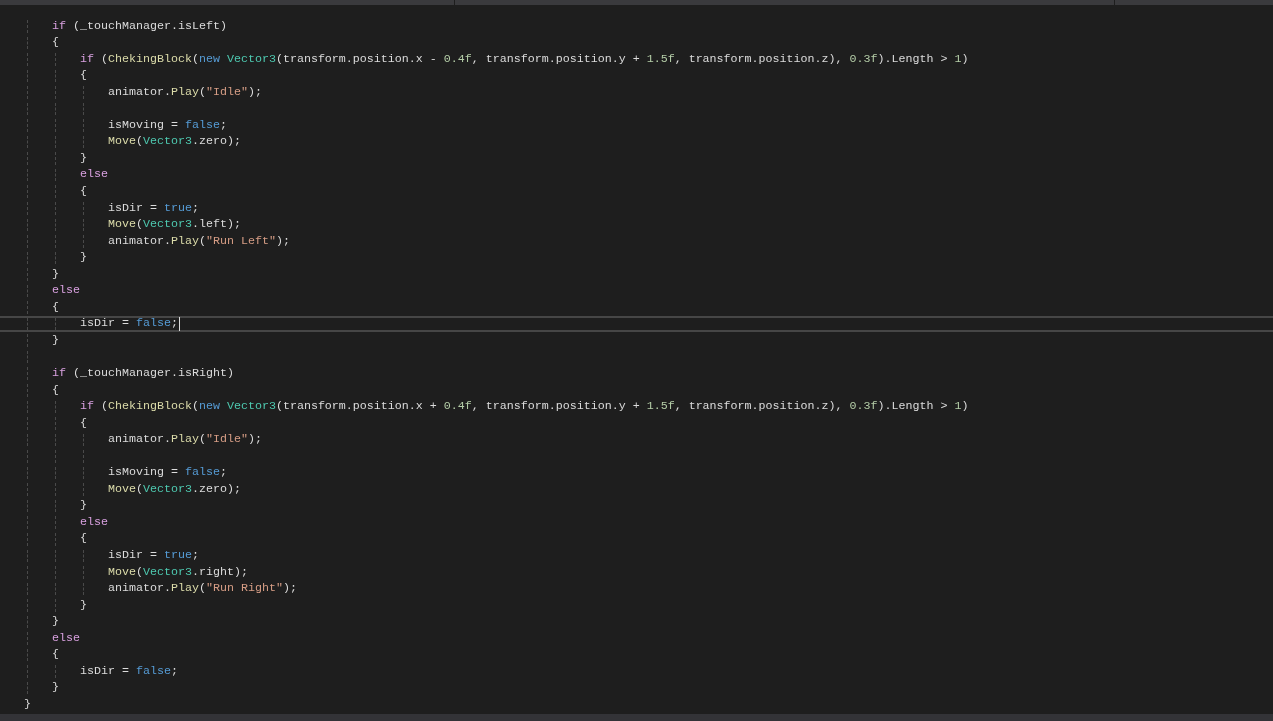 Image resolution: width=1273 pixels, height=721 pixels. I want to click on code-line: if (ChekingBlock(new Vector3(transform.position.x + 0.4f, transform.position.y + 1.5f, transform.position.z), 0.3f).Length > 1), so click(524, 407).